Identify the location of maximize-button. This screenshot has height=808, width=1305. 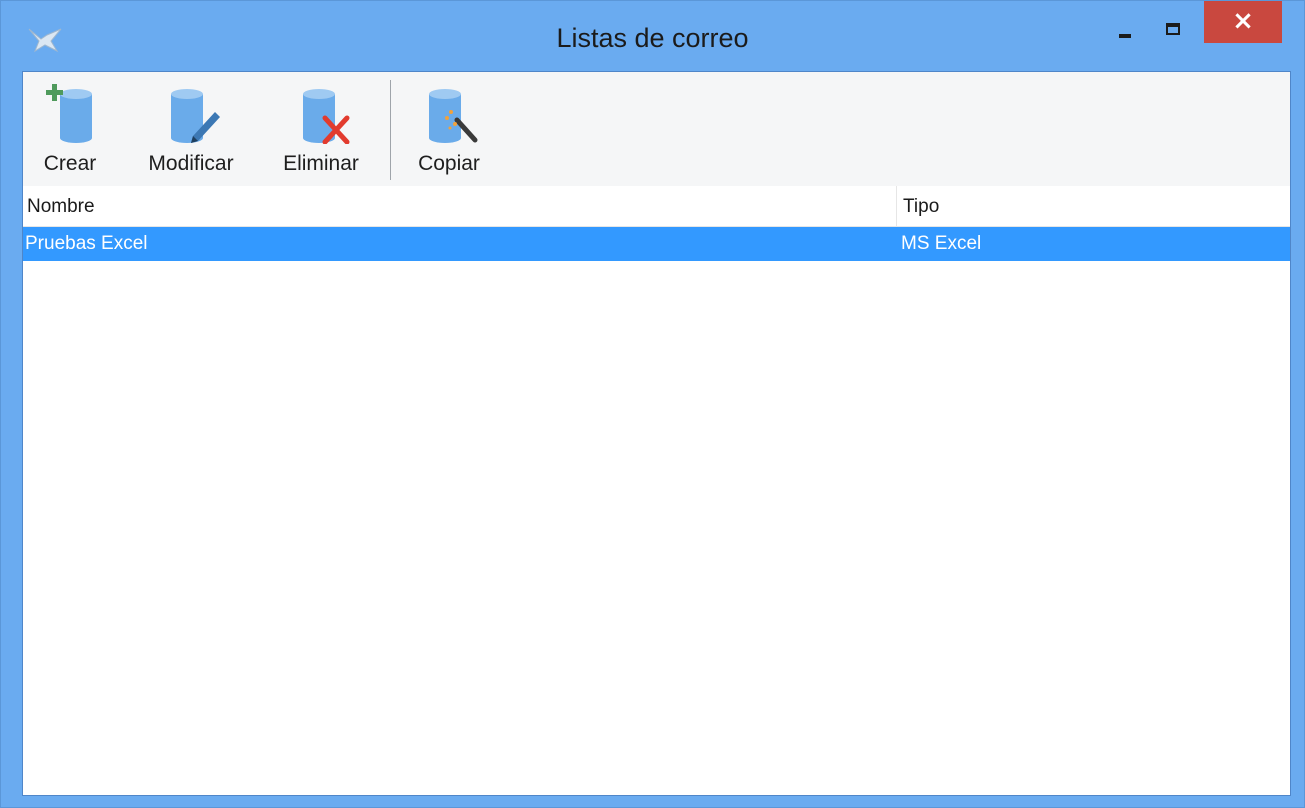
(1178, 24).